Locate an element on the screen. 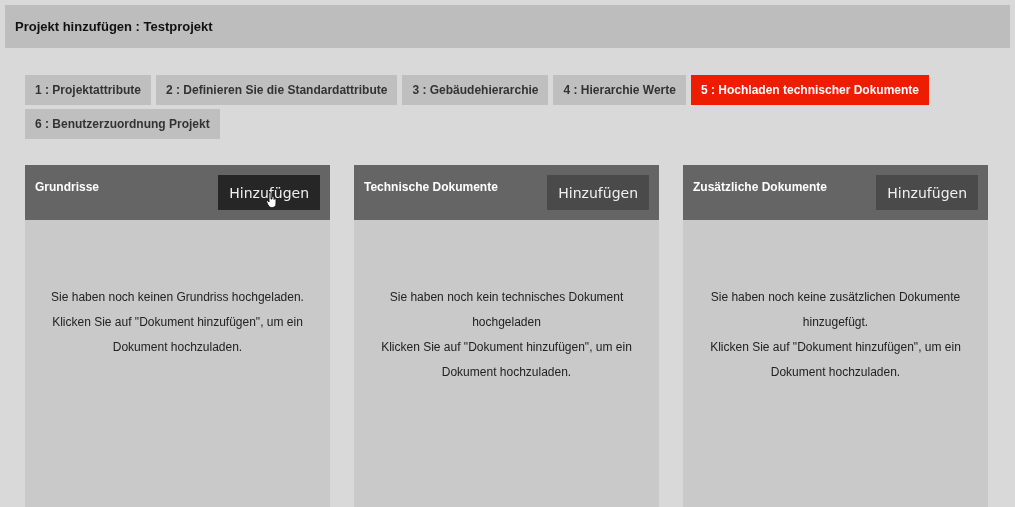  empty-message: Sie haben noch keinen Grundriss hochgeladen. Klicken Sie auf "Dokument hinzufügen", um ein Dokument hochzuladen. is located at coordinates (177, 322).